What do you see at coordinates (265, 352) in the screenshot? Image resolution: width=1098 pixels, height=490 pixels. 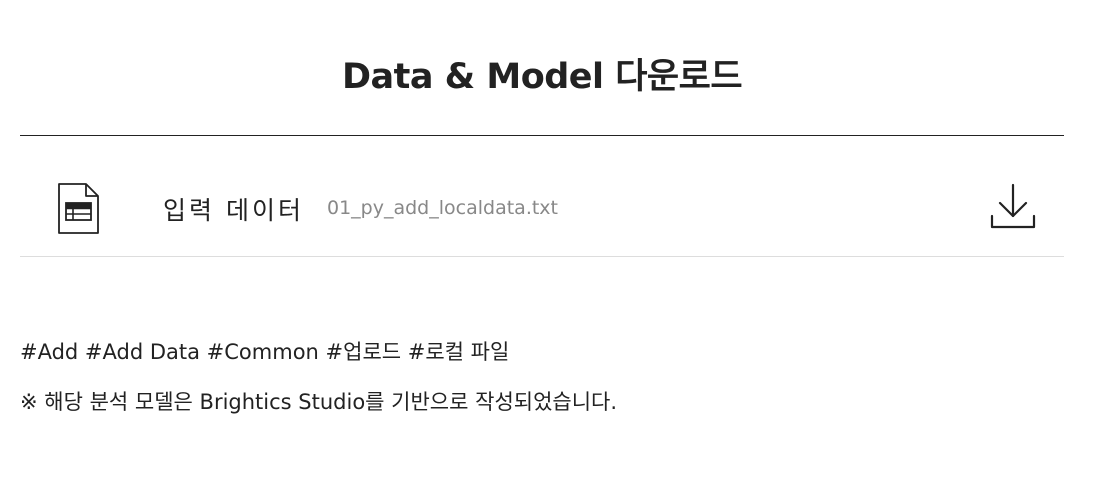 I see `tag-list: #Add #Add Data #Common #업로드 #로컬 파일` at bounding box center [265, 352].